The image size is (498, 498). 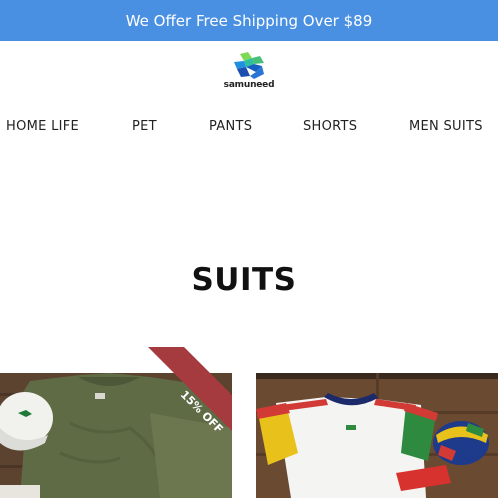 I want to click on nav-item-pet: PET, so click(x=144, y=126).